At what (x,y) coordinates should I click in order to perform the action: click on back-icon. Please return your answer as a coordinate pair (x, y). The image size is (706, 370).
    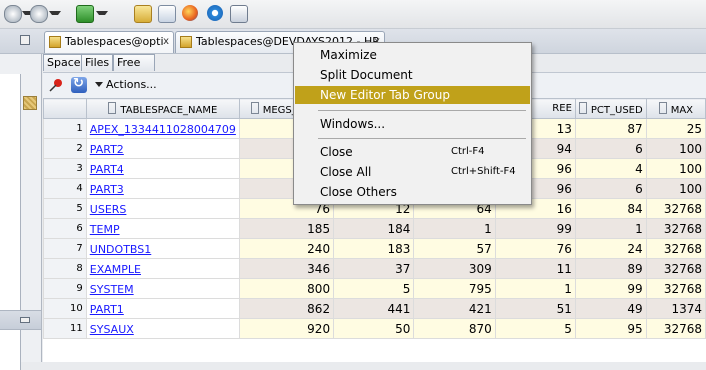
    Looking at the image, I should click on (13, 14).